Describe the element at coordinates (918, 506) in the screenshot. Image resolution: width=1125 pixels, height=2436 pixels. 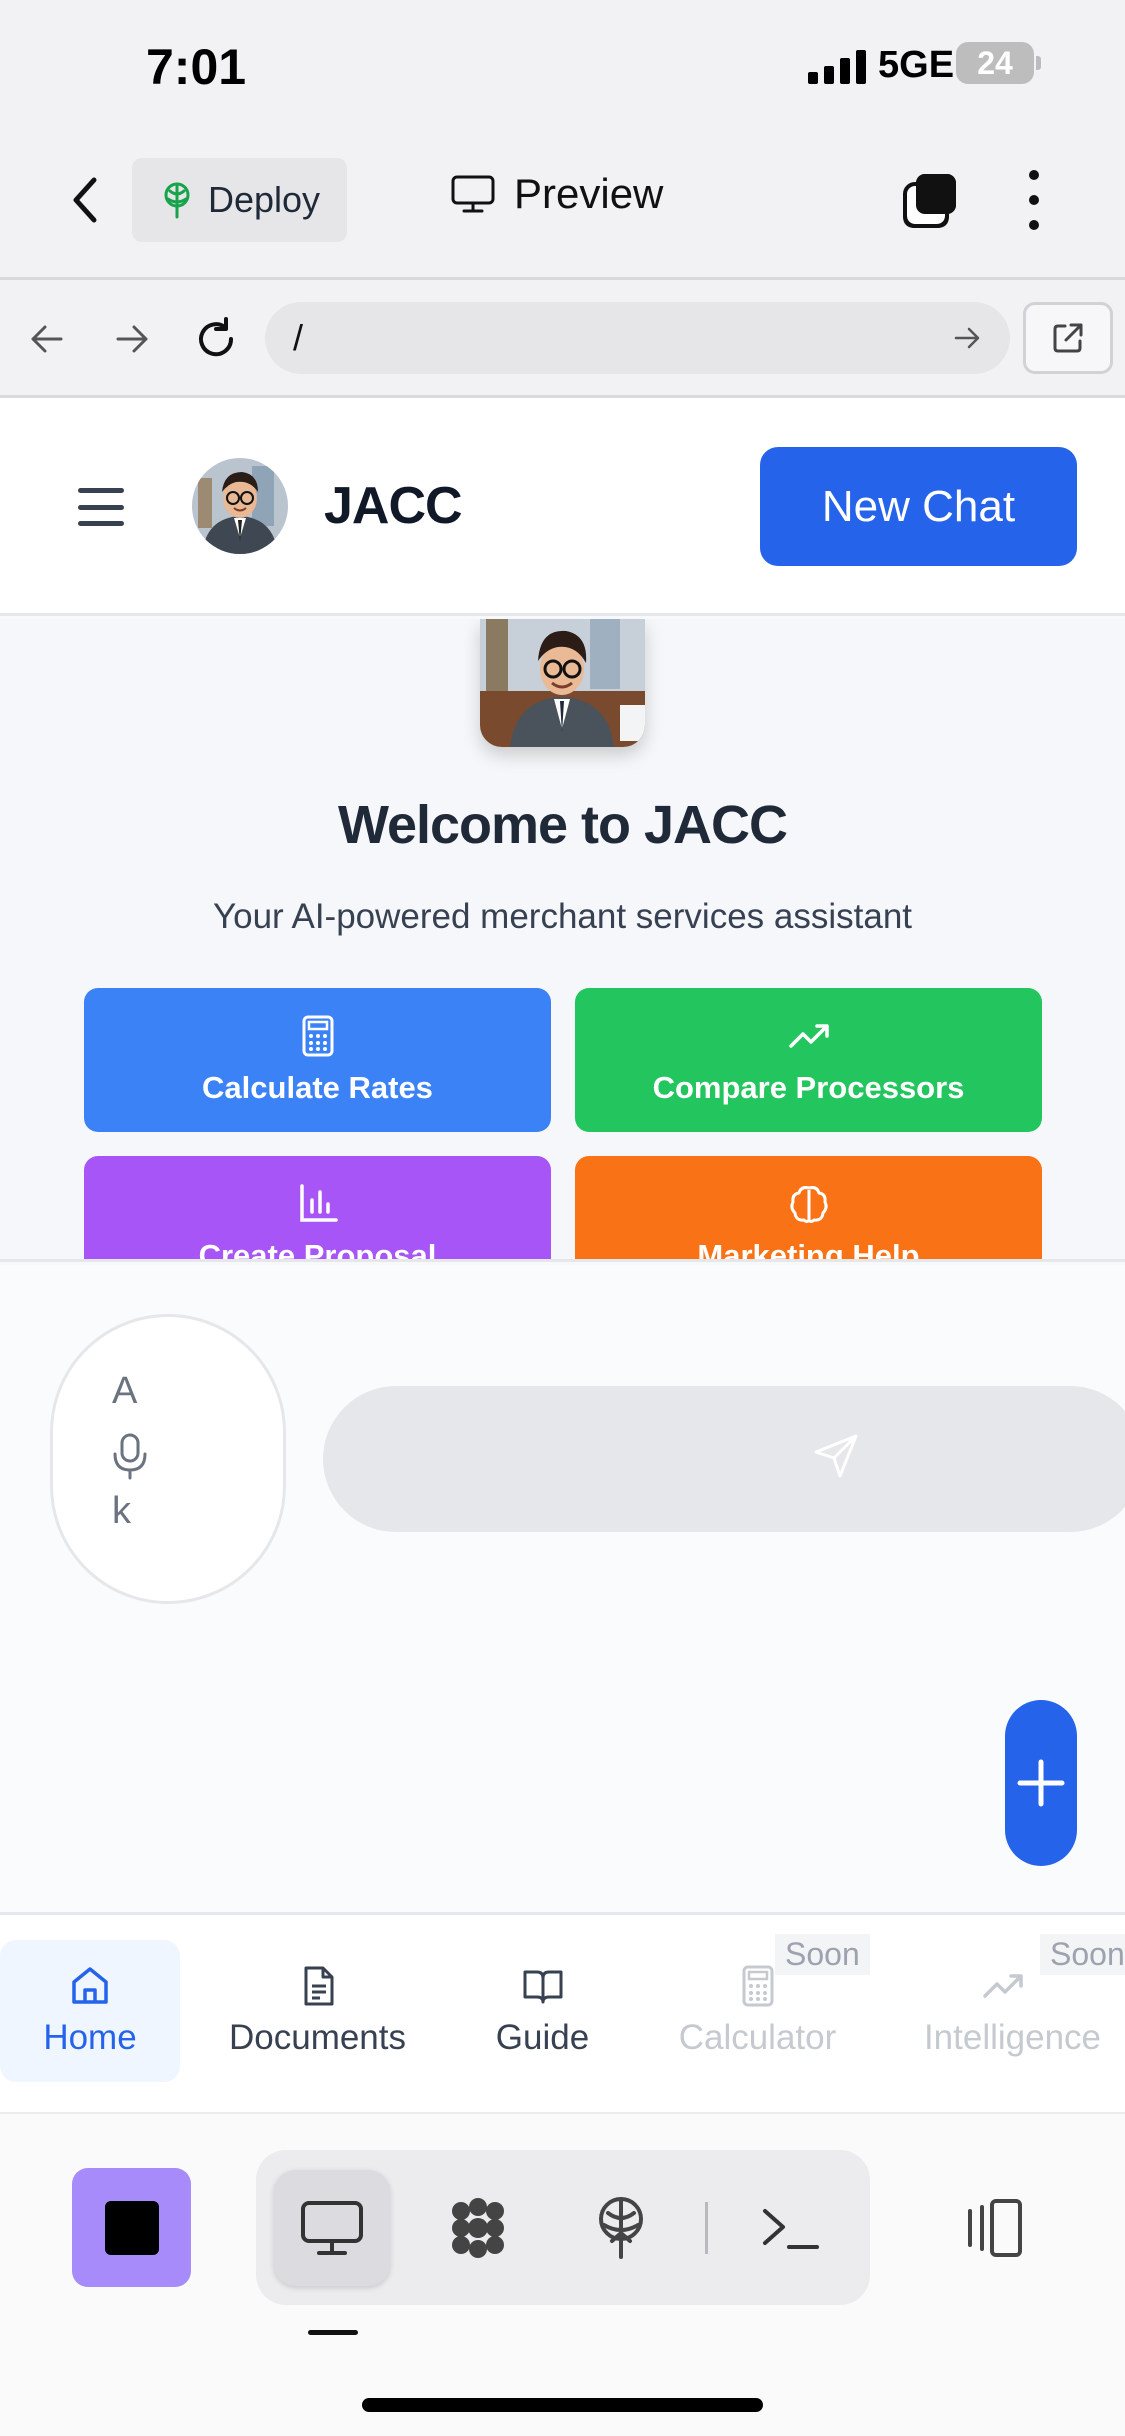
I see `new-chat-button: New Chat` at that location.